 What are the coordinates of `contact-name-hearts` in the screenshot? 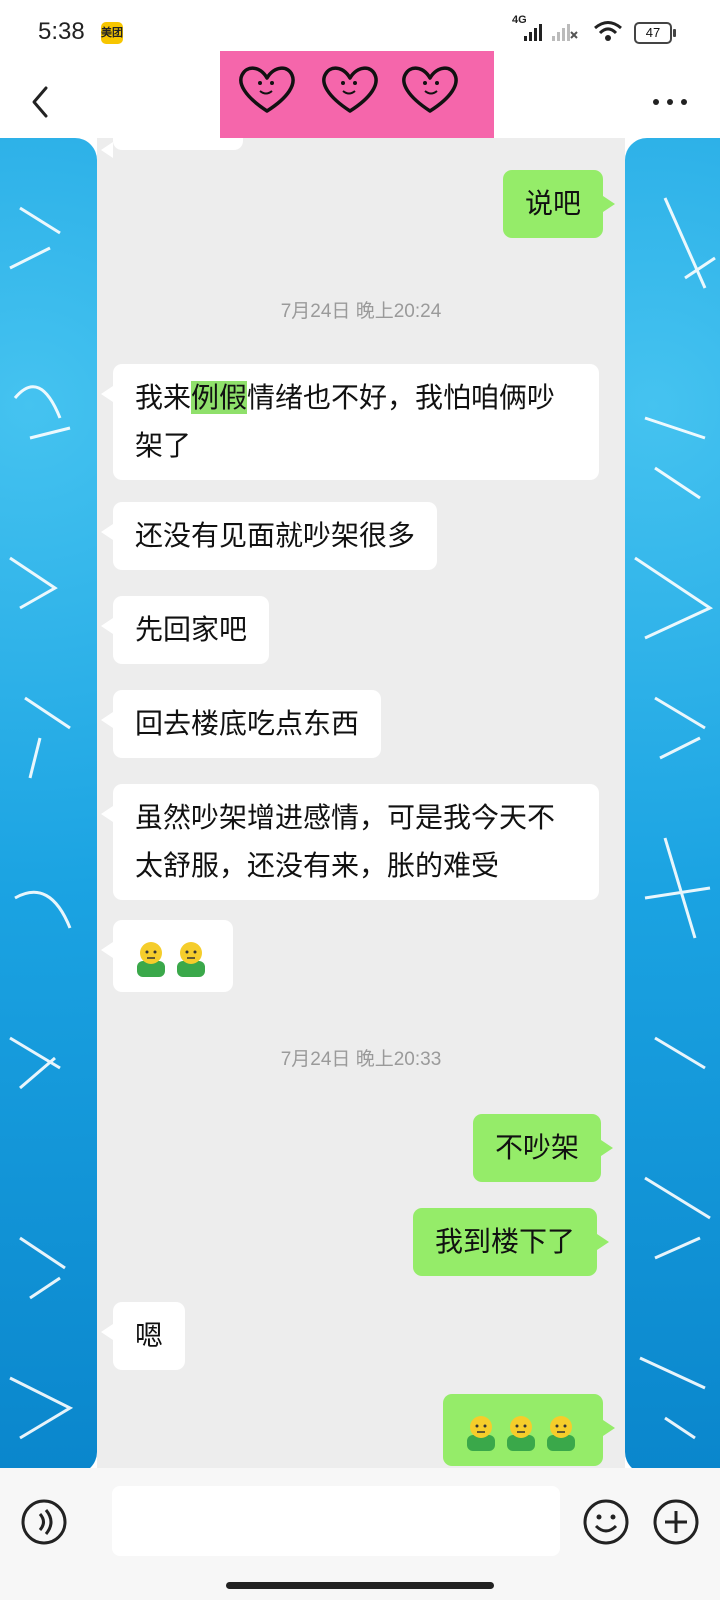 It's located at (357, 96).